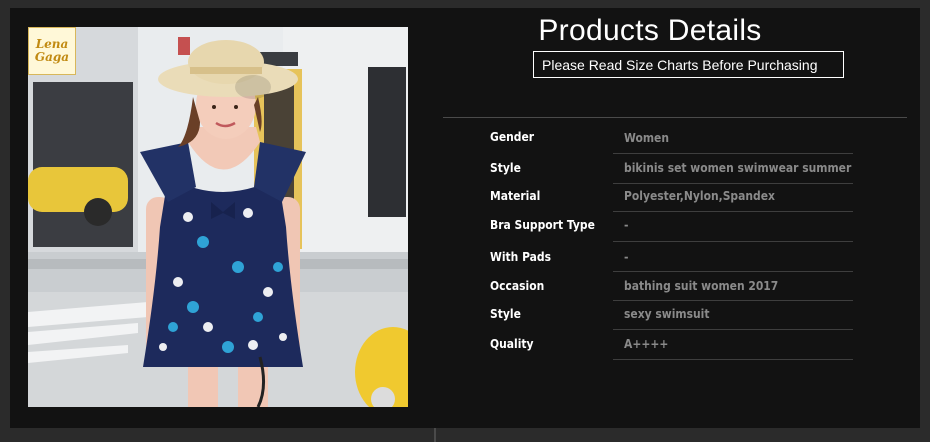 This screenshot has height=442, width=930. Describe the element at coordinates (517, 285) in the screenshot. I see `spec-label: Occasion` at that location.